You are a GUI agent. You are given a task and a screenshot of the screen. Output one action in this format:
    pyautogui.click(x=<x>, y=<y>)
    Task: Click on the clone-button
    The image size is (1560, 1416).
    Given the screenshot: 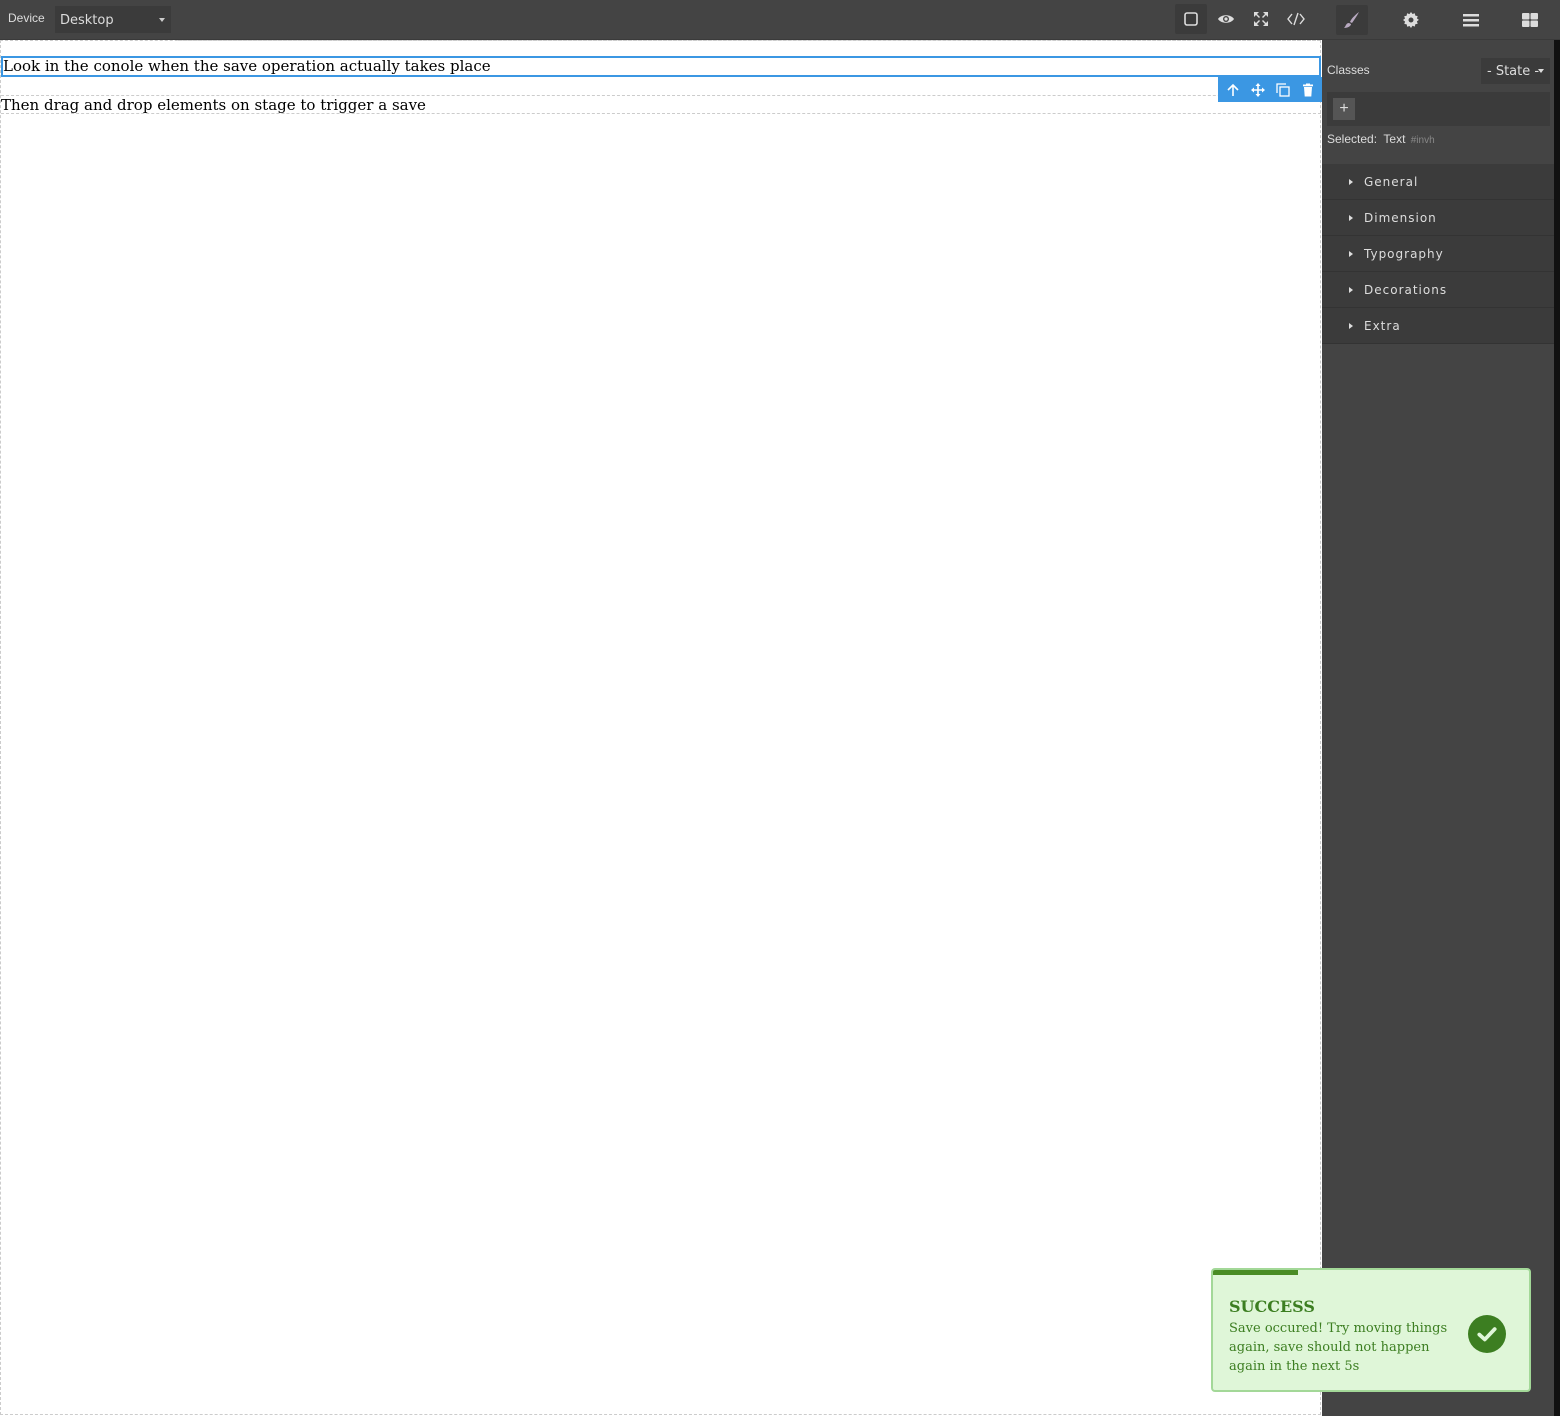 What is the action you would take?
    pyautogui.click(x=1283, y=90)
    